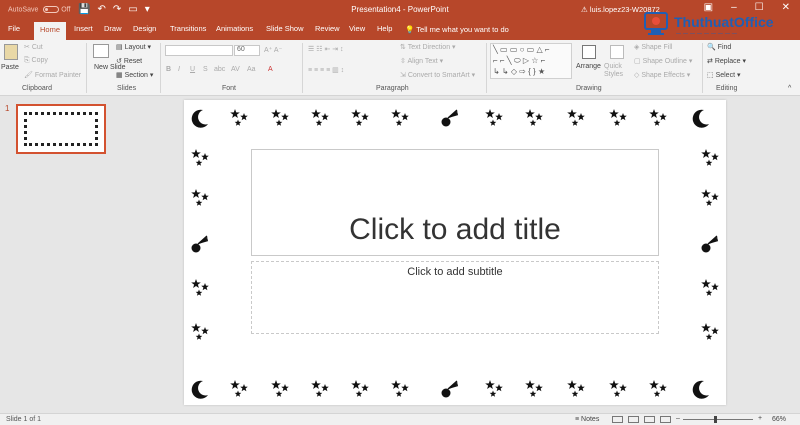 The width and height of the screenshot is (800, 425). What do you see at coordinates (52, 75) in the screenshot?
I see `format-painter-button: 🖌 Format Painter` at bounding box center [52, 75].